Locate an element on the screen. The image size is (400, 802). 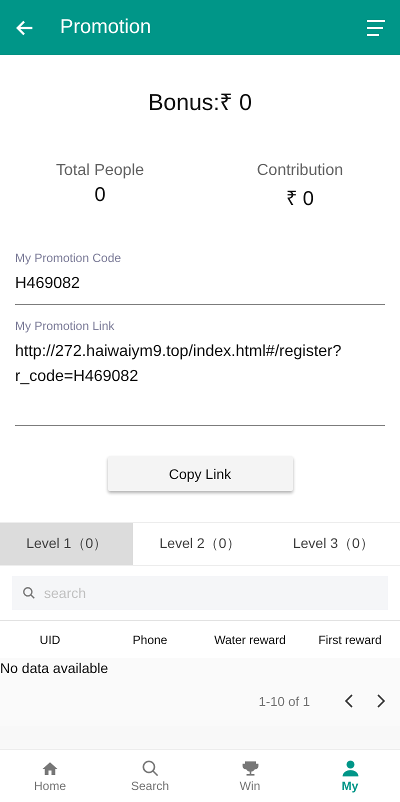
stat-value: ₹ 0 is located at coordinates (300, 199).